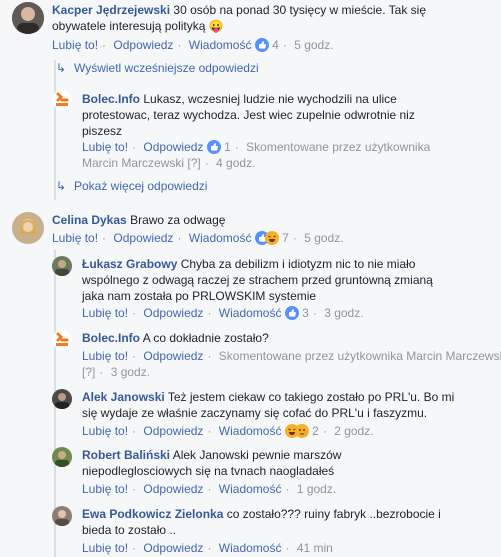  What do you see at coordinates (267, 220) in the screenshot?
I see `comment-body: Celina Dykas Brawo za odwagę` at bounding box center [267, 220].